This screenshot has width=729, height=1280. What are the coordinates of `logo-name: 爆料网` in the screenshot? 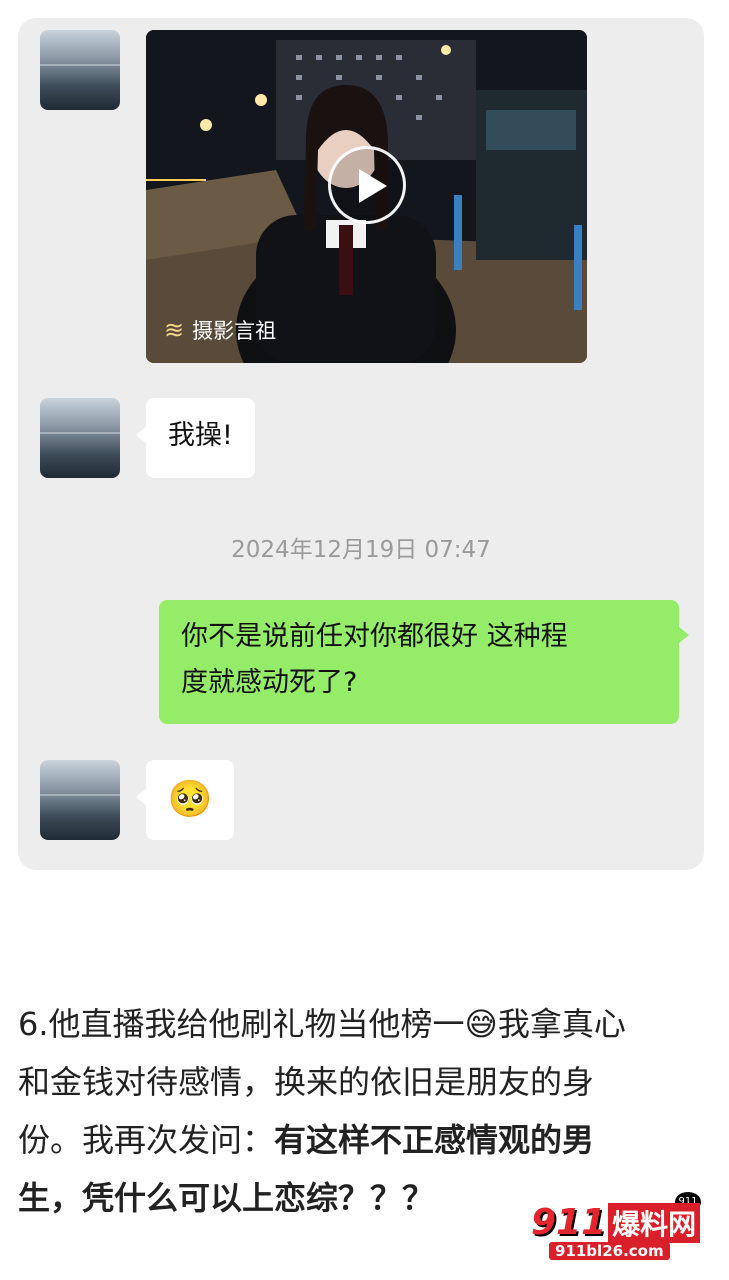 It's located at (654, 1223).